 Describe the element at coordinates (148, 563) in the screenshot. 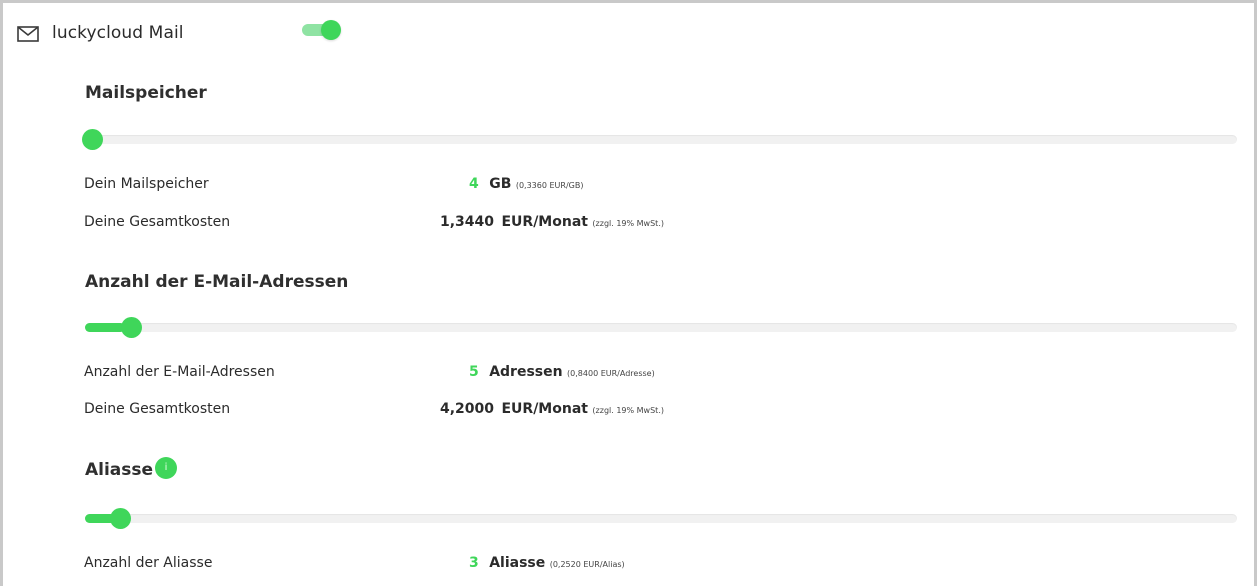

I see `aliasse-label: Anzahl der Aliasse` at that location.